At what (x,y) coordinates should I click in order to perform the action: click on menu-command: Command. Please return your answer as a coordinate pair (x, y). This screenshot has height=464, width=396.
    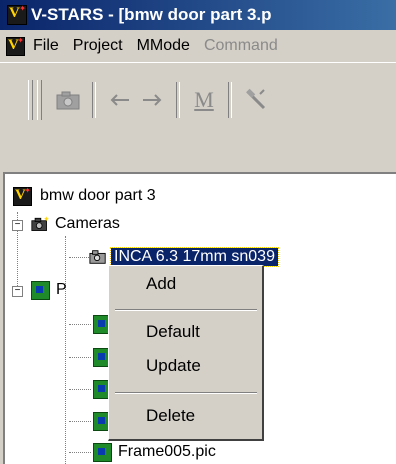
    Looking at the image, I should click on (241, 46).